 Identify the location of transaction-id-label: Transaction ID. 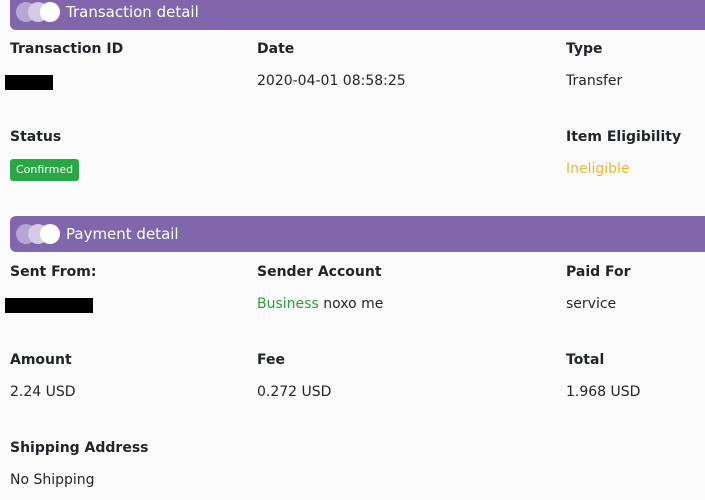
(67, 49).